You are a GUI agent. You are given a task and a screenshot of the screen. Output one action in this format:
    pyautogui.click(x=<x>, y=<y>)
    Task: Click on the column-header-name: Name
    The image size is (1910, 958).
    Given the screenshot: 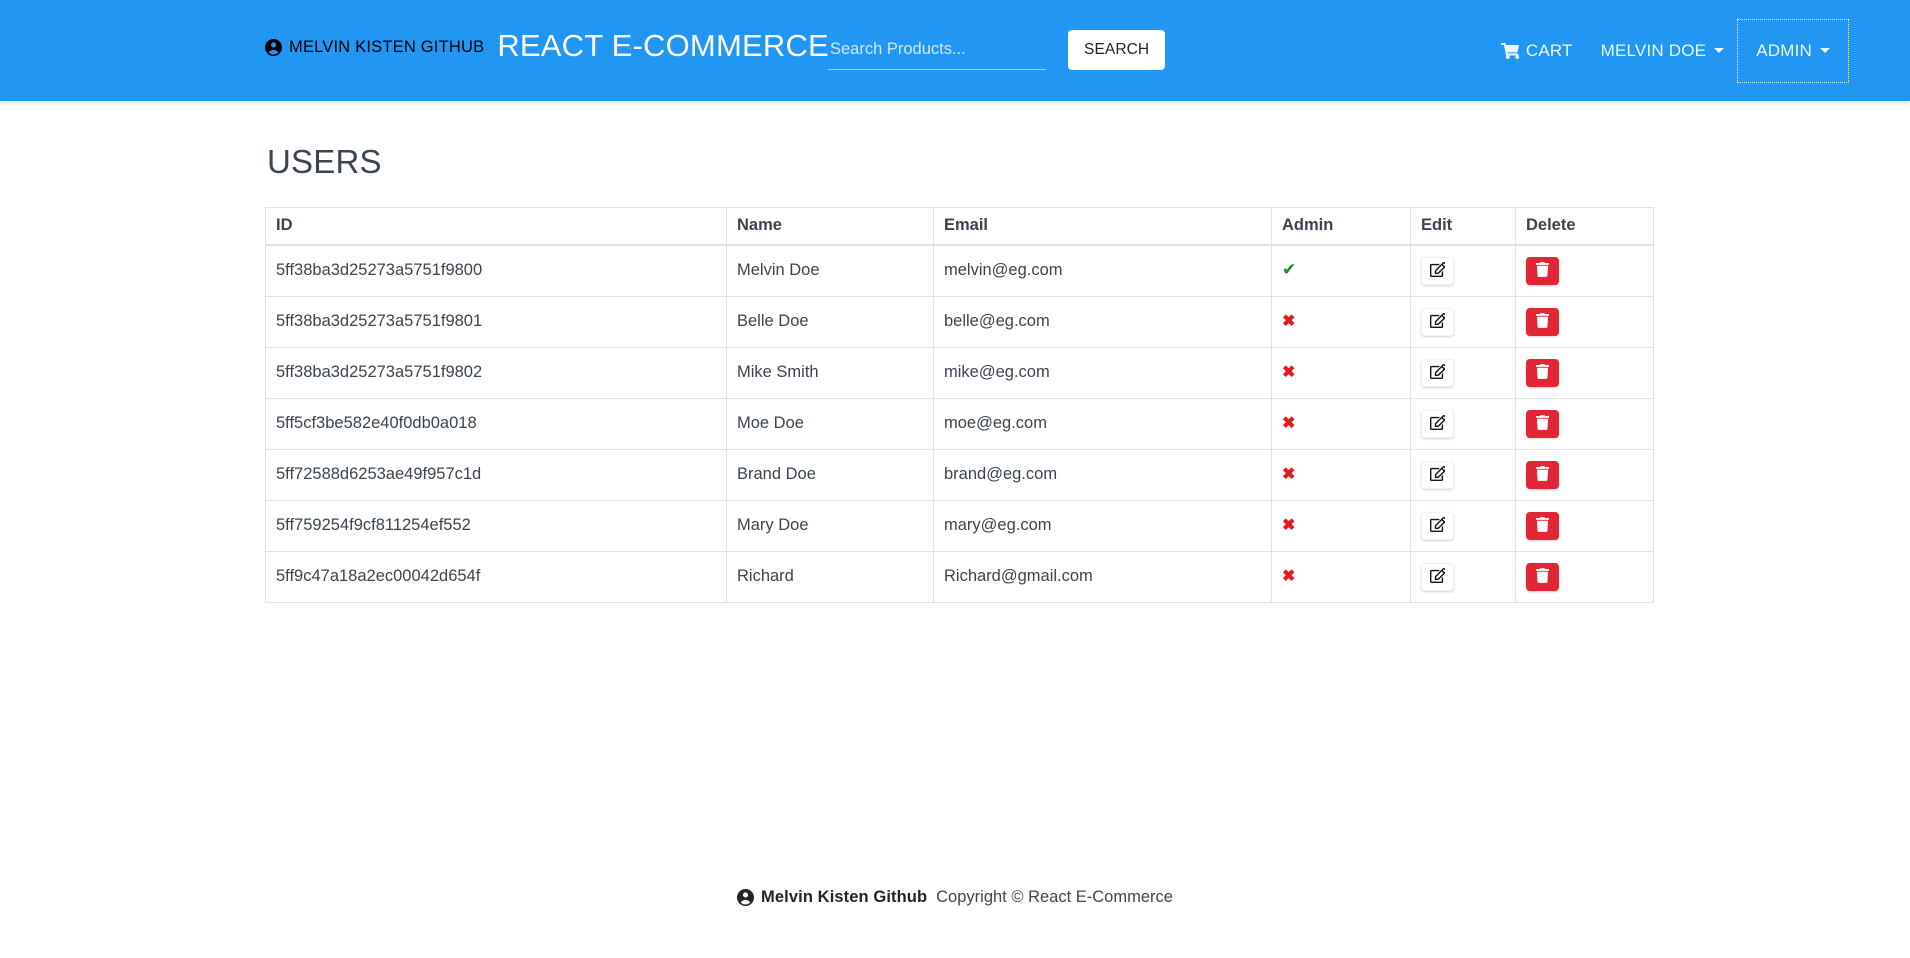 What is the action you would take?
    pyautogui.click(x=830, y=226)
    